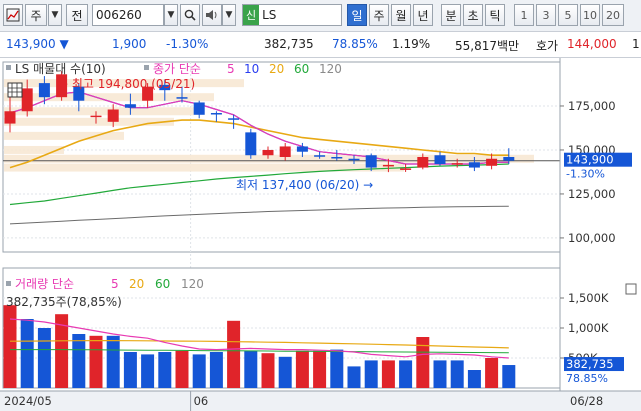  I want to click on ask-label: 호가, so click(547, 46).